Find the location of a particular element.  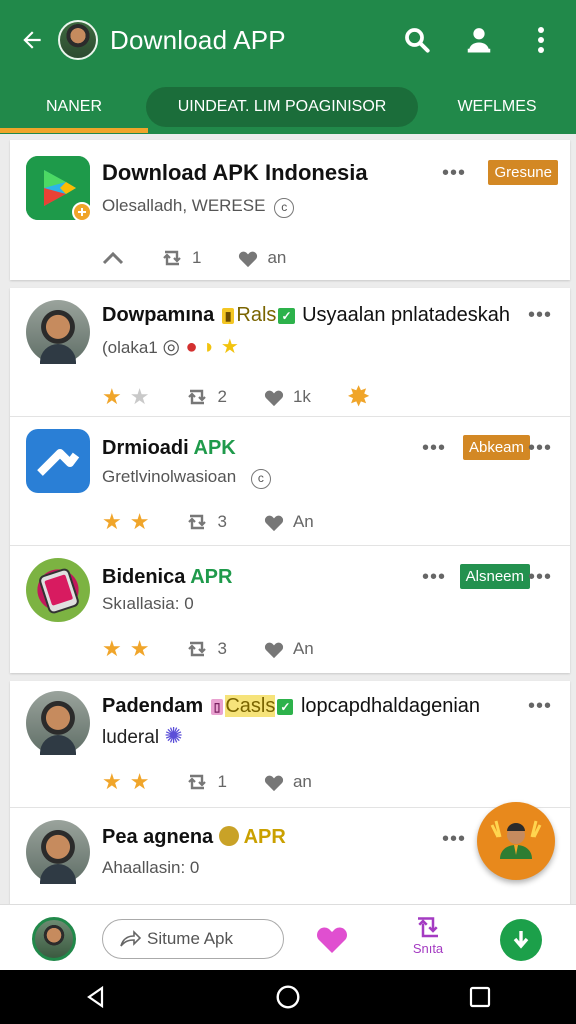

post-title: Dowpamına ▮ Rals ✓ Usyaalan pnlatadeskah is located at coordinates (306, 315).